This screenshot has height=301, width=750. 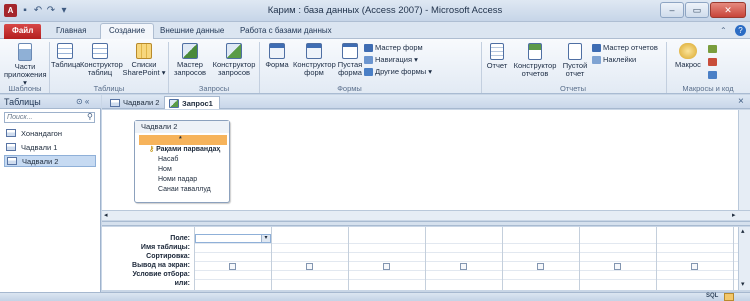 I want to click on doc-tab-table: Чадвали 2, so click(x=135, y=102).